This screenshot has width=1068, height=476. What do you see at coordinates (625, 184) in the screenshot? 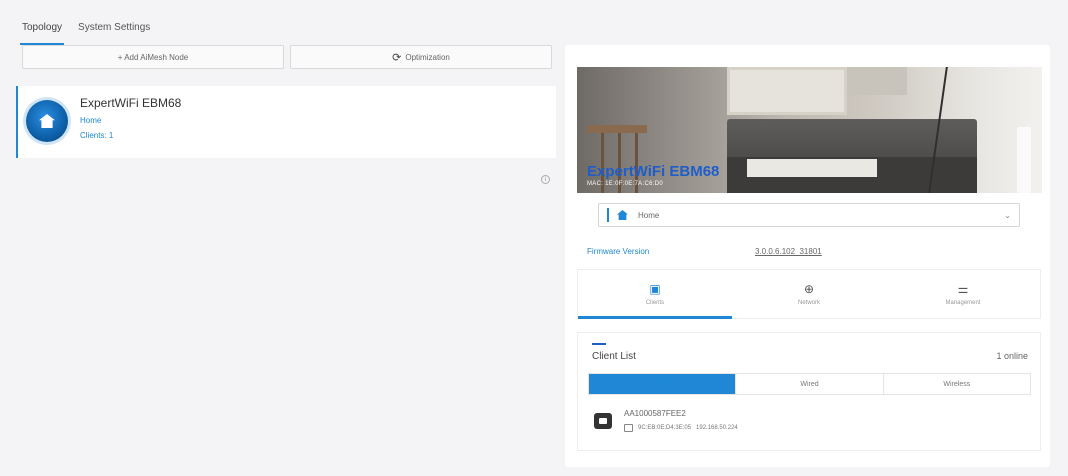
I see `hero-subtitle: MAC: 1E:0F:0E:7A:C6:D0` at bounding box center [625, 184].